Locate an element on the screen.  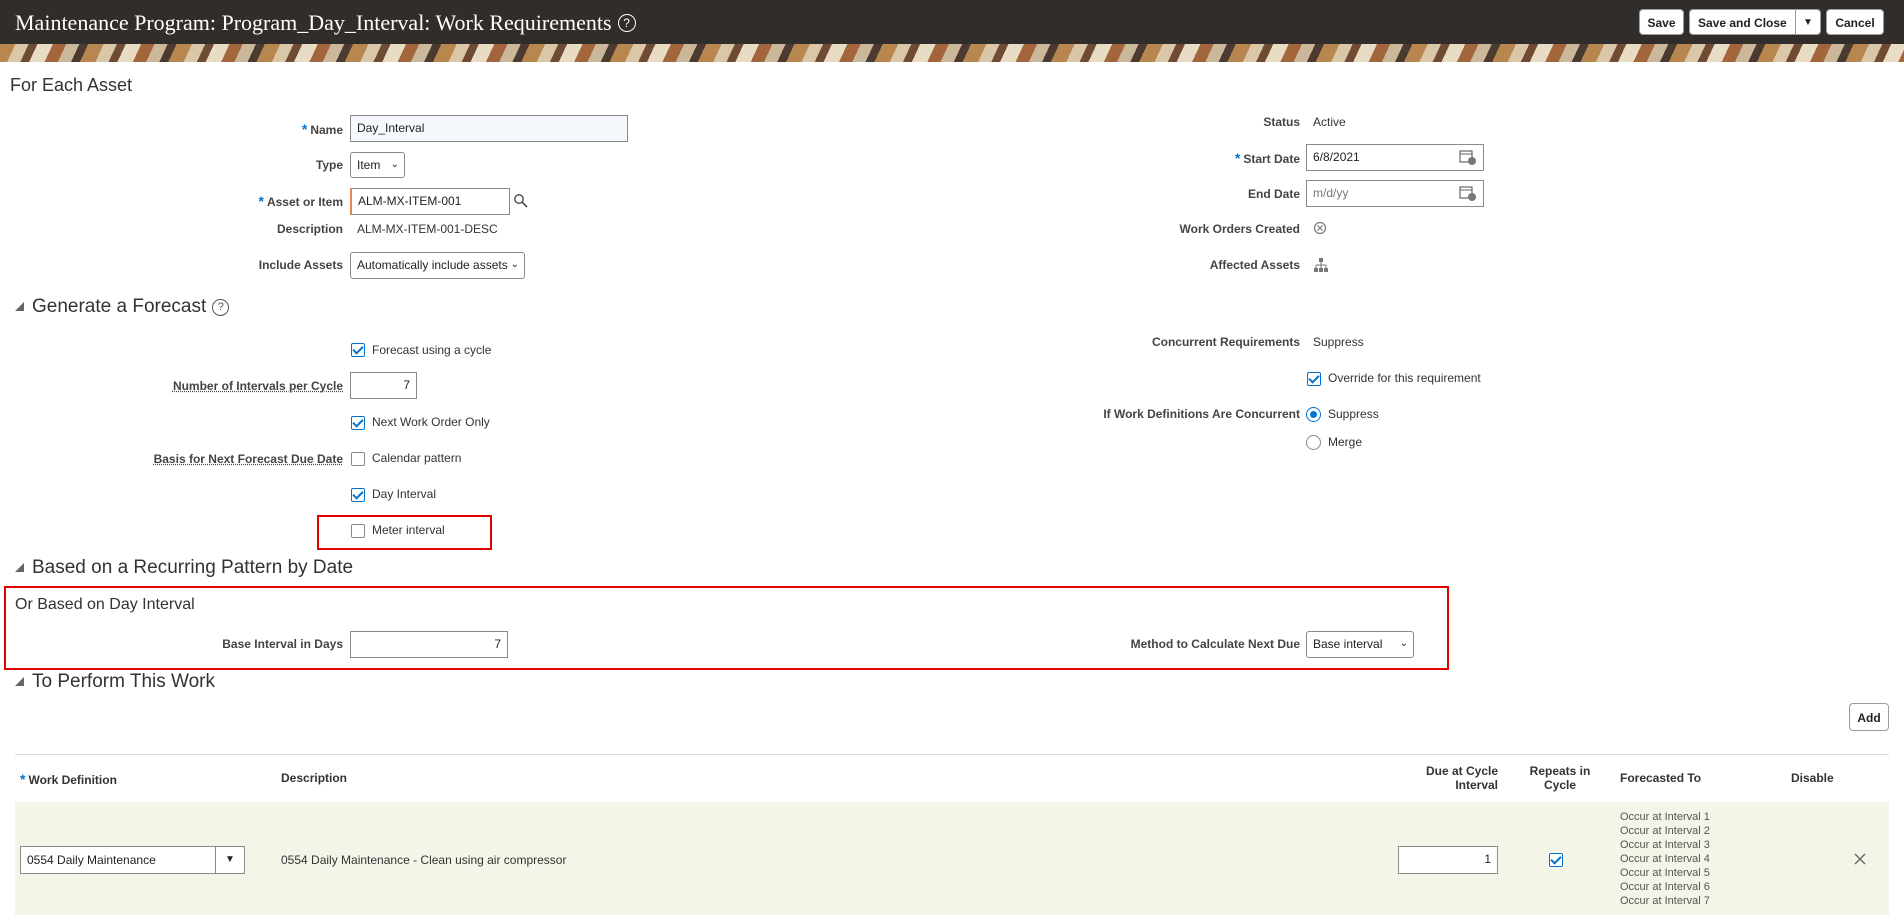
perform-work-heading: To Perform This Work is located at coordinates (115, 682).